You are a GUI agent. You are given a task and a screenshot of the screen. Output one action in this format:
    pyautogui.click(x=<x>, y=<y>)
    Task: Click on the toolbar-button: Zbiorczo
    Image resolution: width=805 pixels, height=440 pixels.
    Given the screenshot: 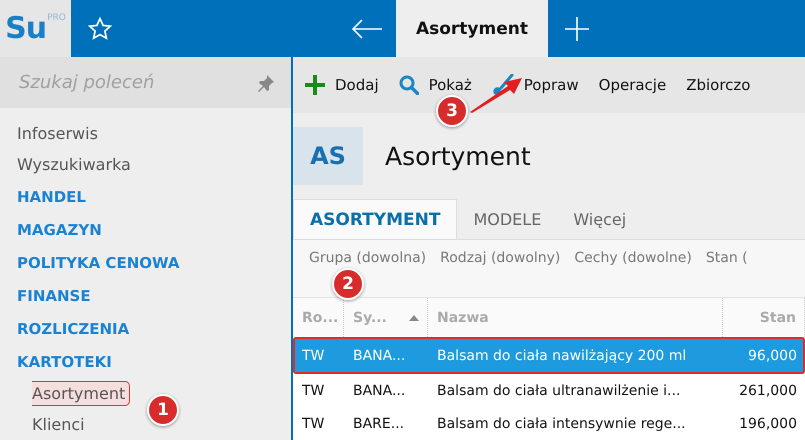 What is the action you would take?
    pyautogui.click(x=718, y=85)
    